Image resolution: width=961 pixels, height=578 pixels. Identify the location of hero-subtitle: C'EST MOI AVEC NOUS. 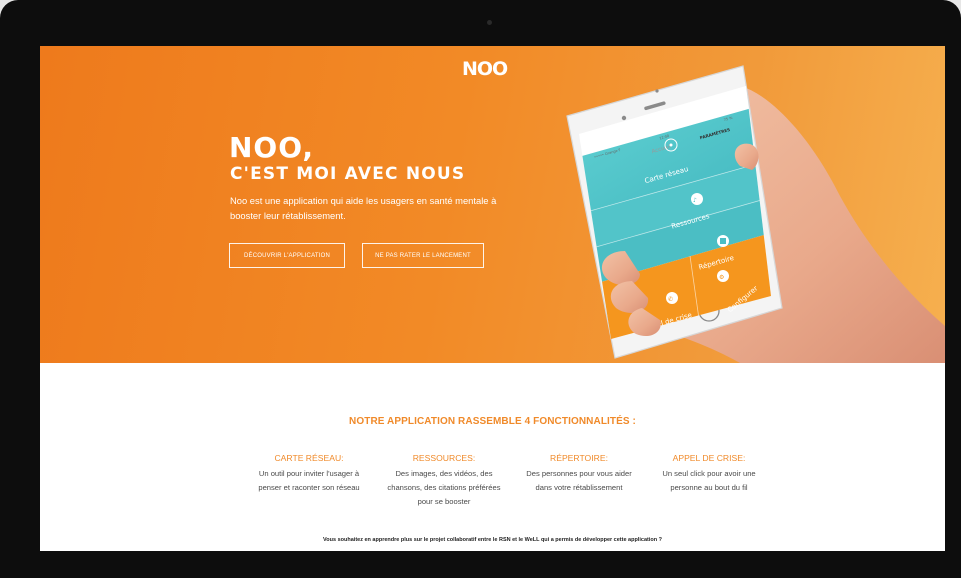
(348, 174).